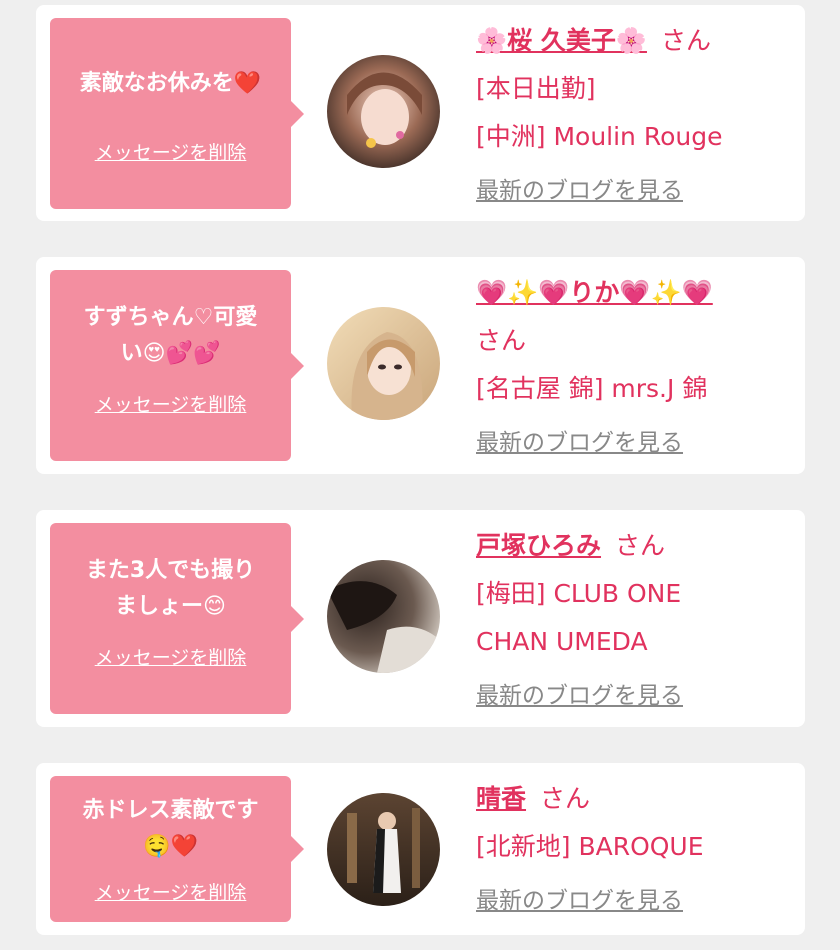 The height and width of the screenshot is (950, 840). What do you see at coordinates (170, 336) in the screenshot?
I see `message-text: すずちゃん♡可愛 い😍💕💕` at bounding box center [170, 336].